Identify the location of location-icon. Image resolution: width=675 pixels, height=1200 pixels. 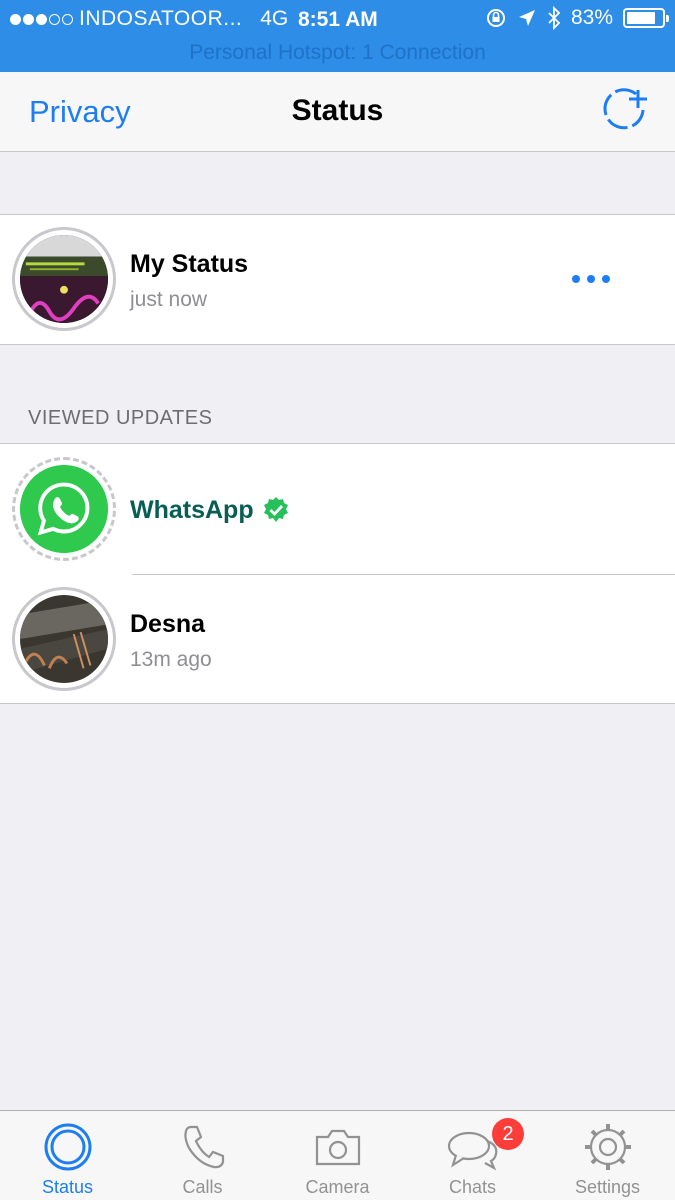
(526, 18).